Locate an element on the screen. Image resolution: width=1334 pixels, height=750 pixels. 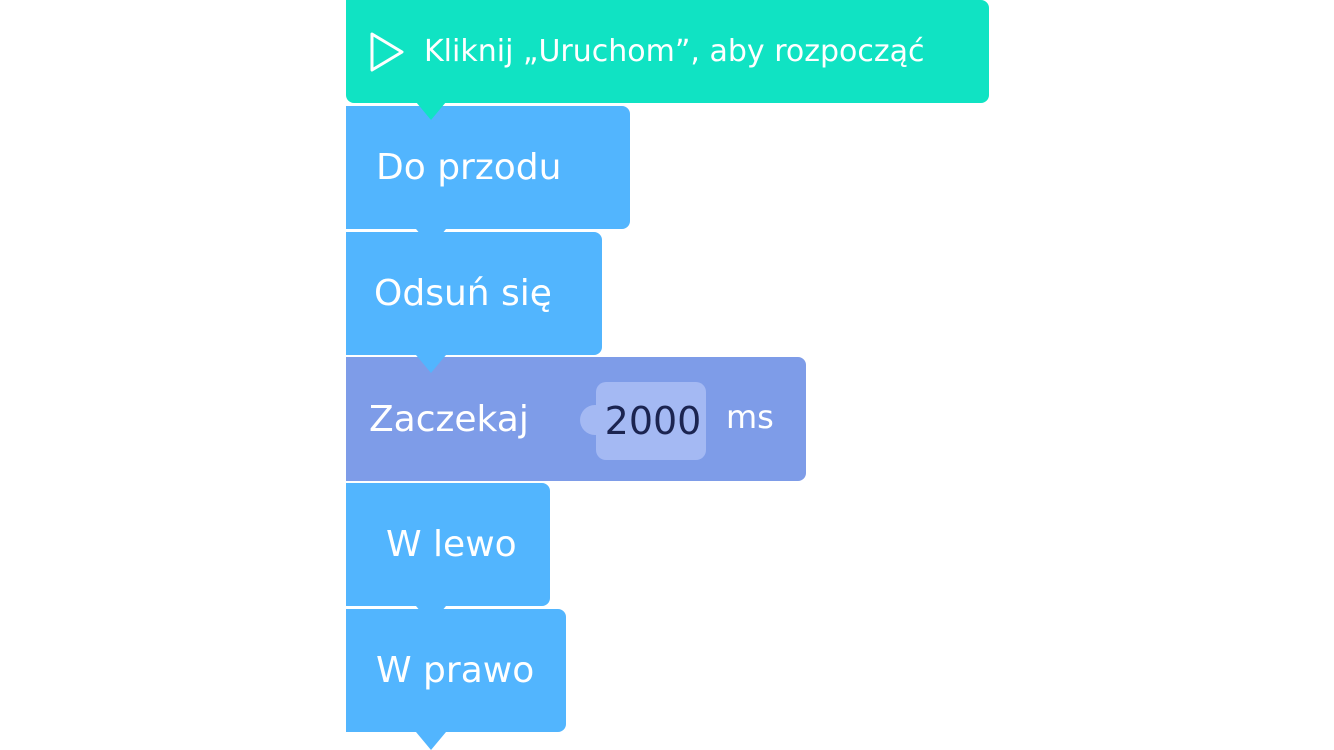
back-block: Odsuń się is located at coordinates (474, 302).